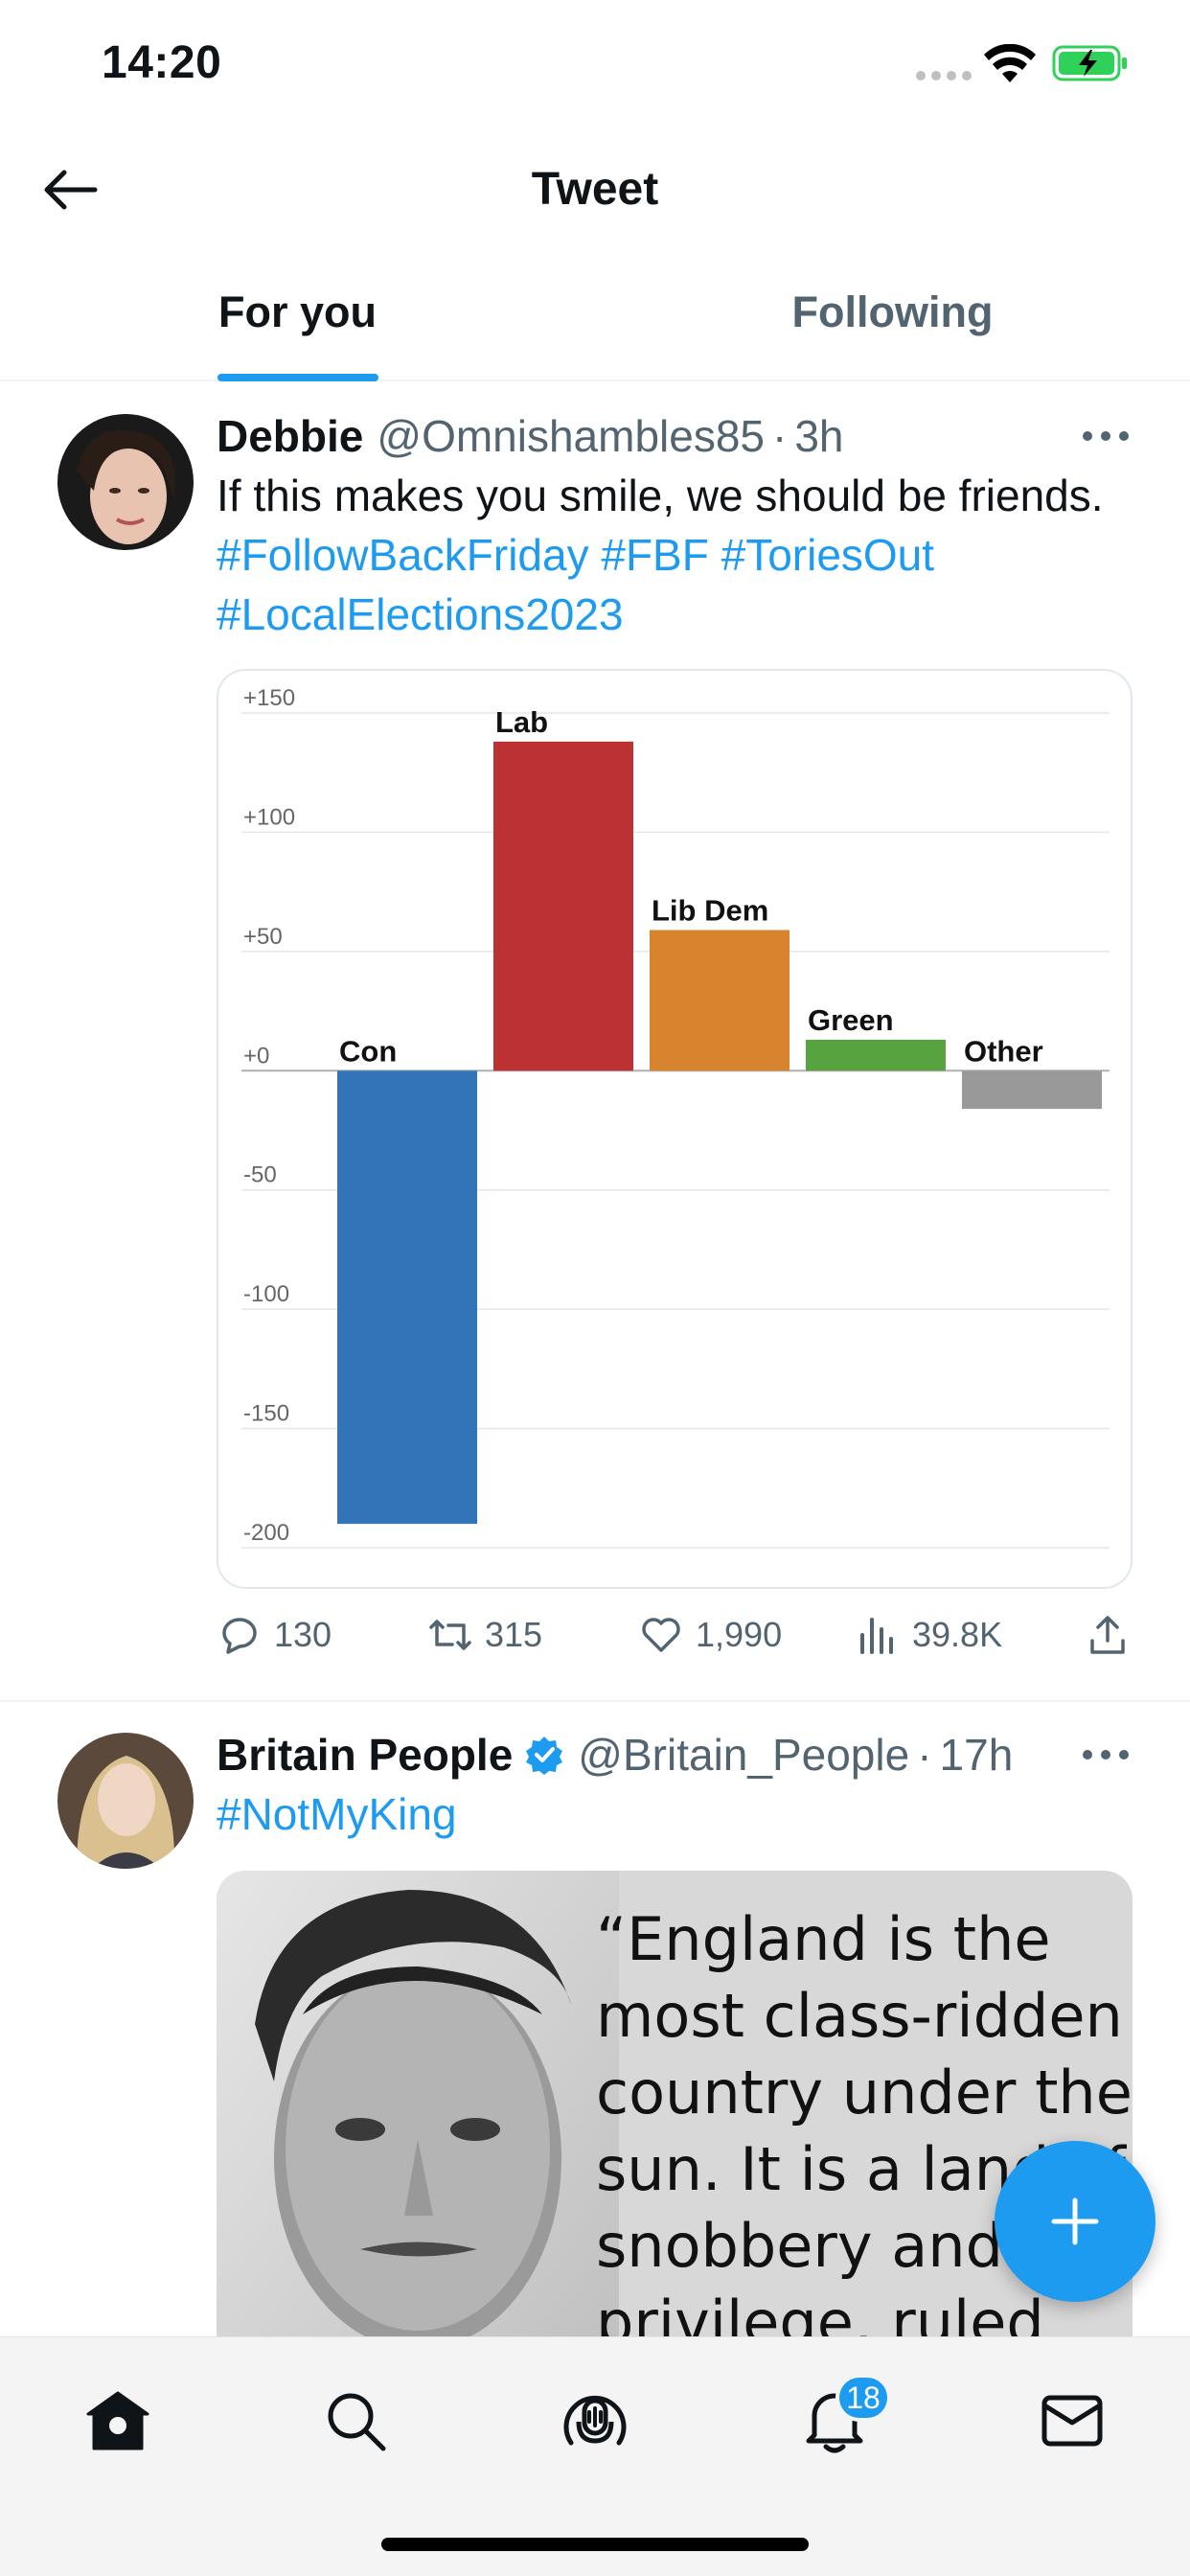 The image size is (1190, 2576). I want to click on portrait-photo, so click(418, 2110).